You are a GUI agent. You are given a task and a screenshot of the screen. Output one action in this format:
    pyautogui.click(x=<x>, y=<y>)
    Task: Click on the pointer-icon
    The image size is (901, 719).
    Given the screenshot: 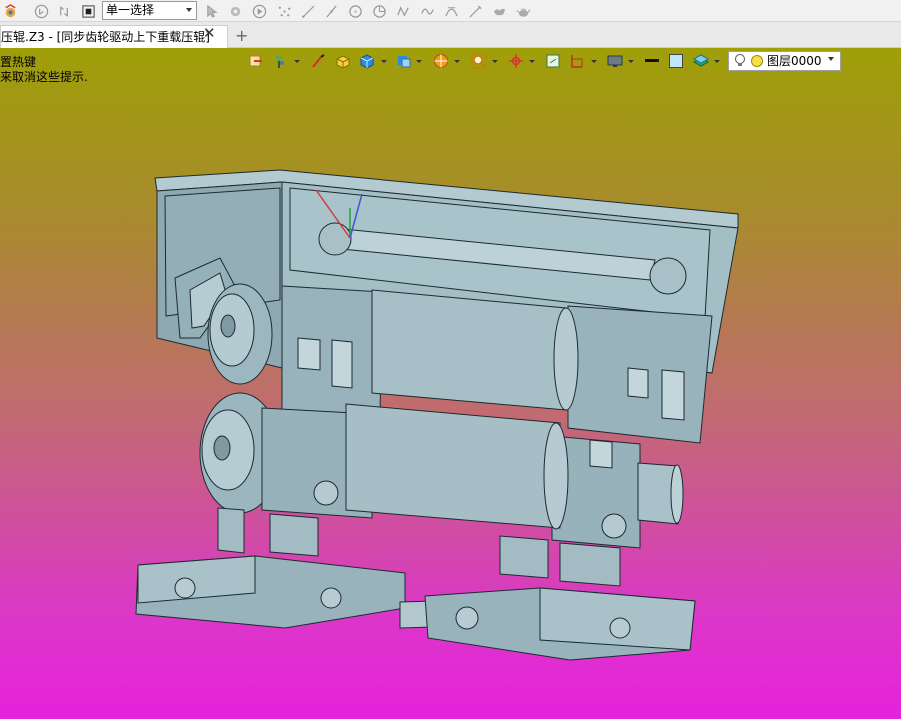 What is the action you would take?
    pyautogui.click(x=211, y=11)
    